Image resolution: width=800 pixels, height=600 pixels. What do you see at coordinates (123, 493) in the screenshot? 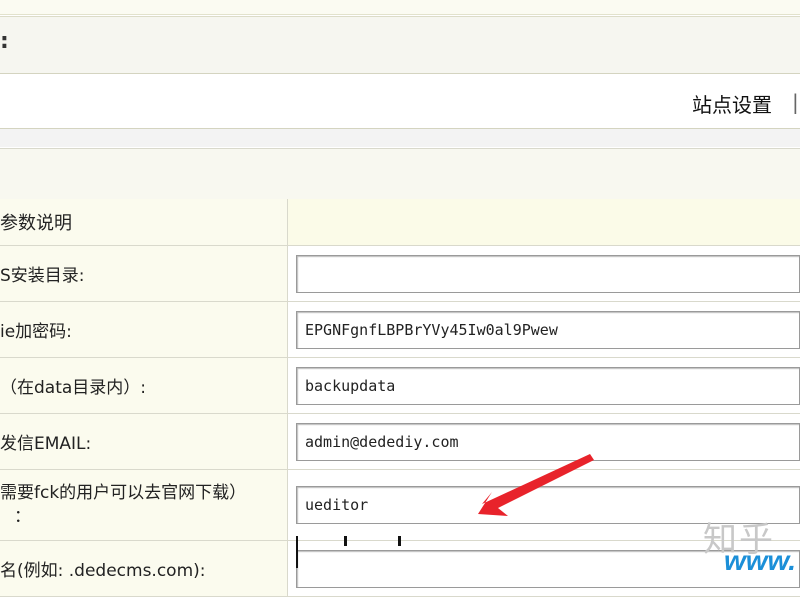
I see `row-label: 需要fck的用户可以去官网下载）` at bounding box center [123, 493].